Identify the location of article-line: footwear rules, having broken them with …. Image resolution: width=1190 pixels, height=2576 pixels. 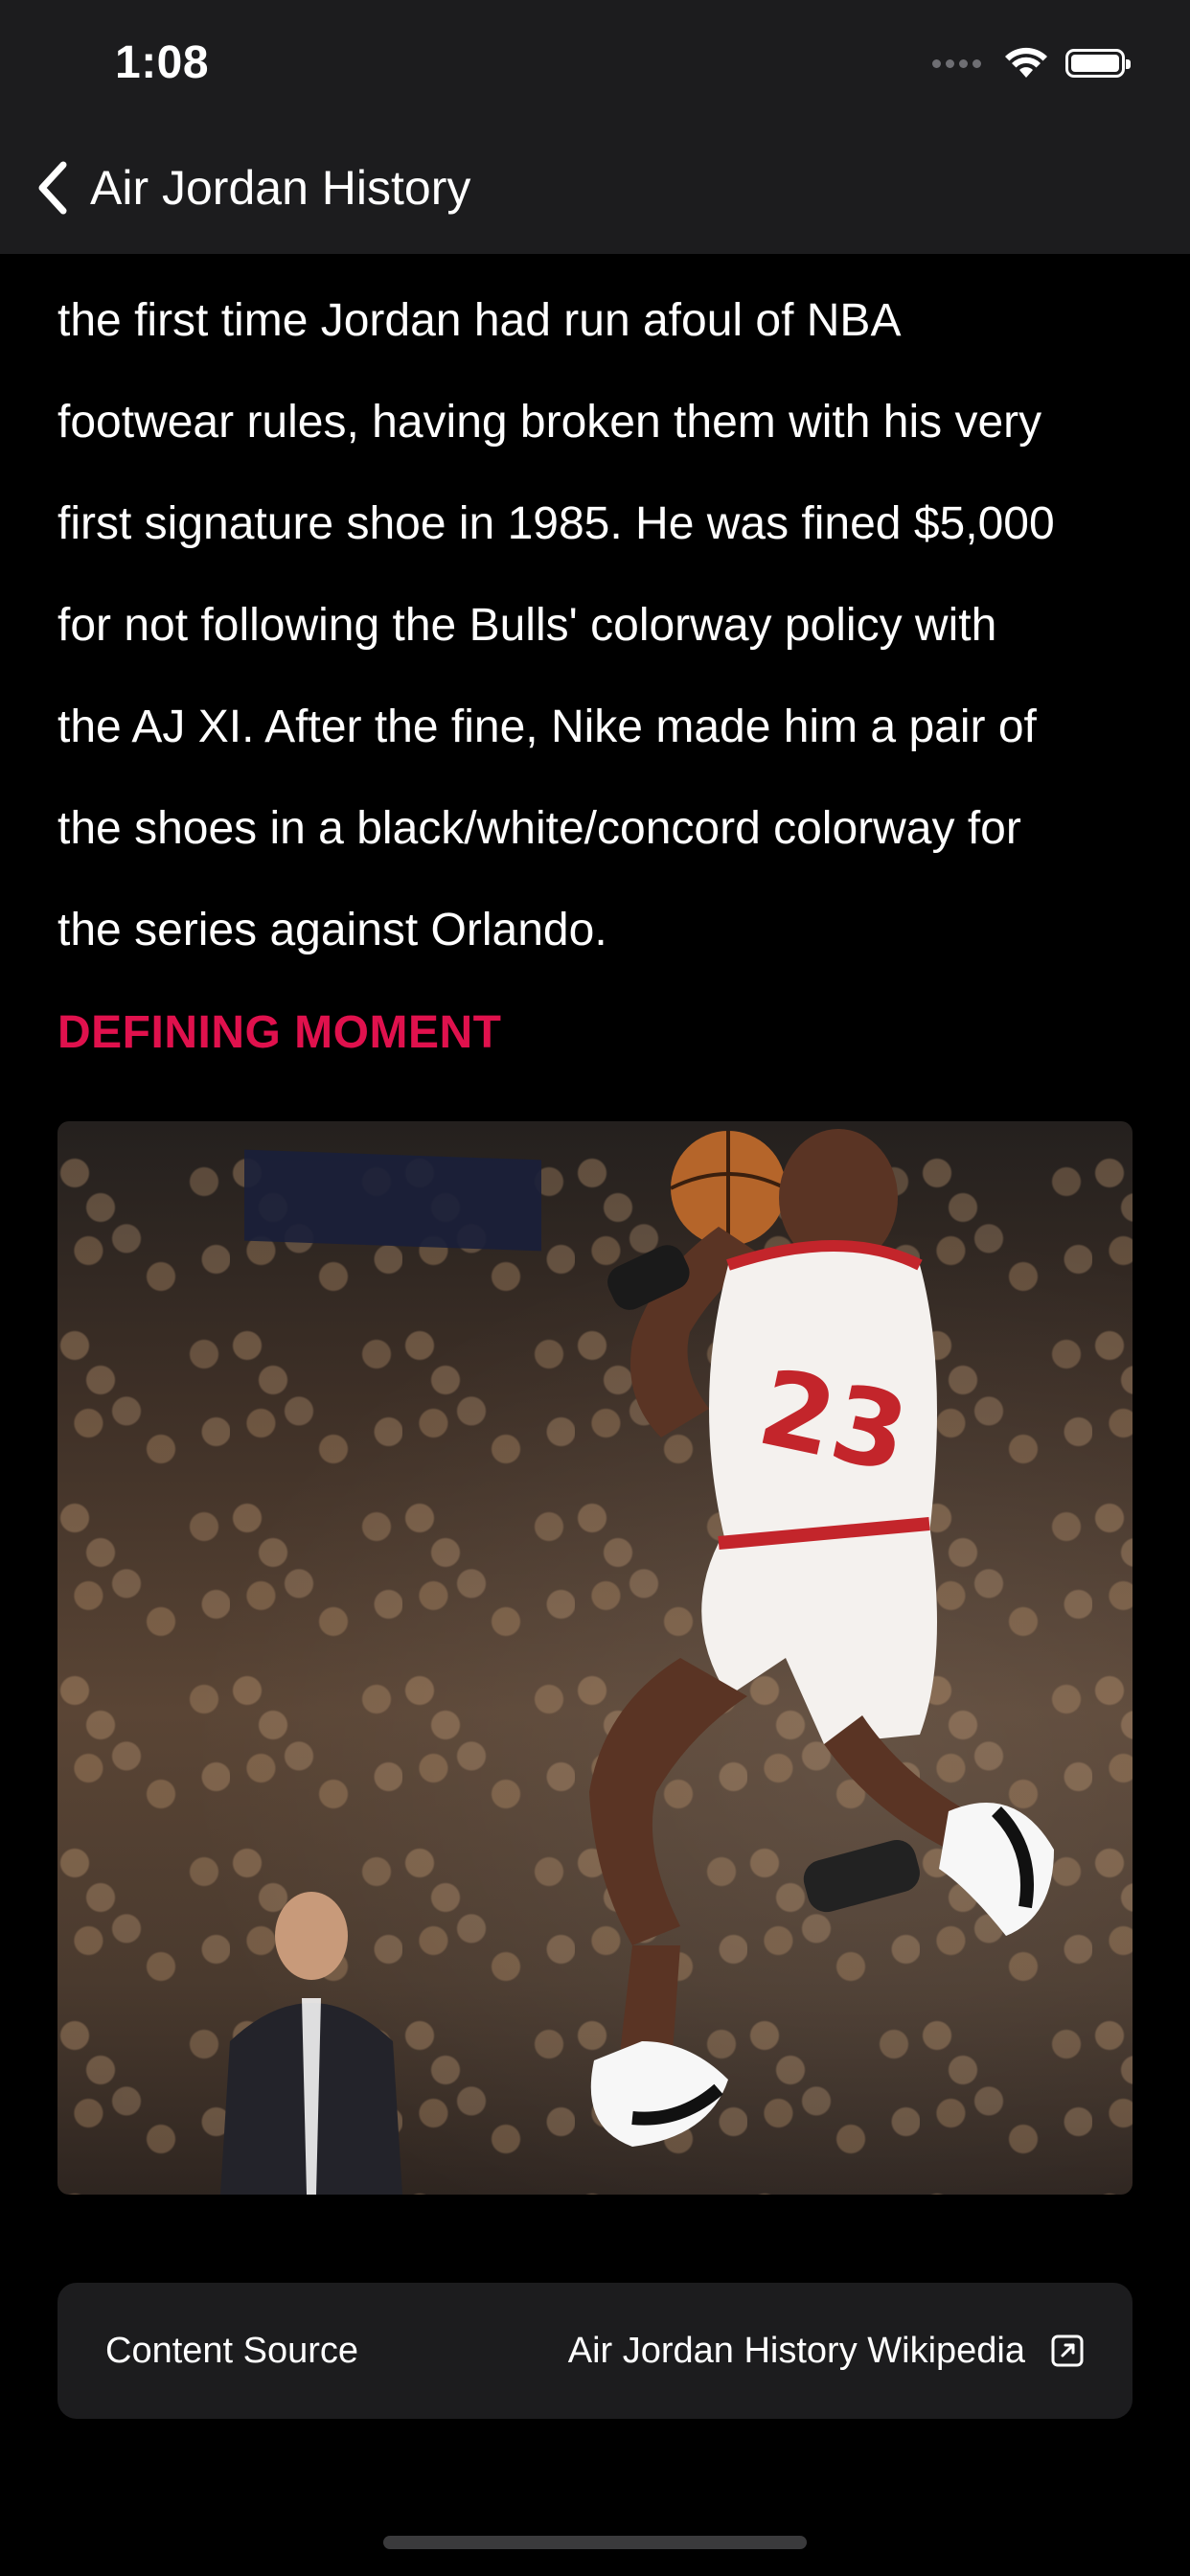
(549, 422).